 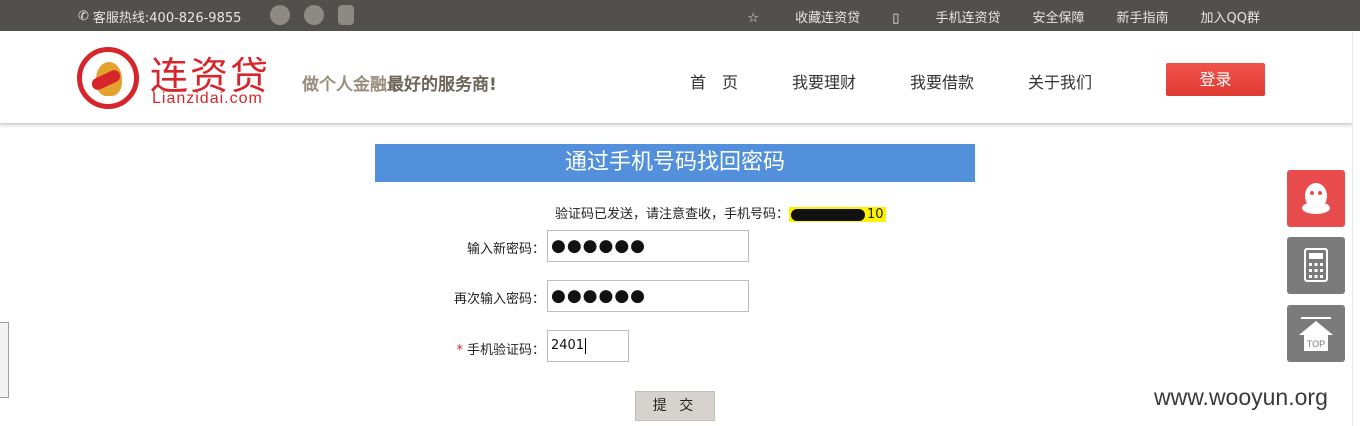 I want to click on nav-about: 关于我们, so click(x=1060, y=81).